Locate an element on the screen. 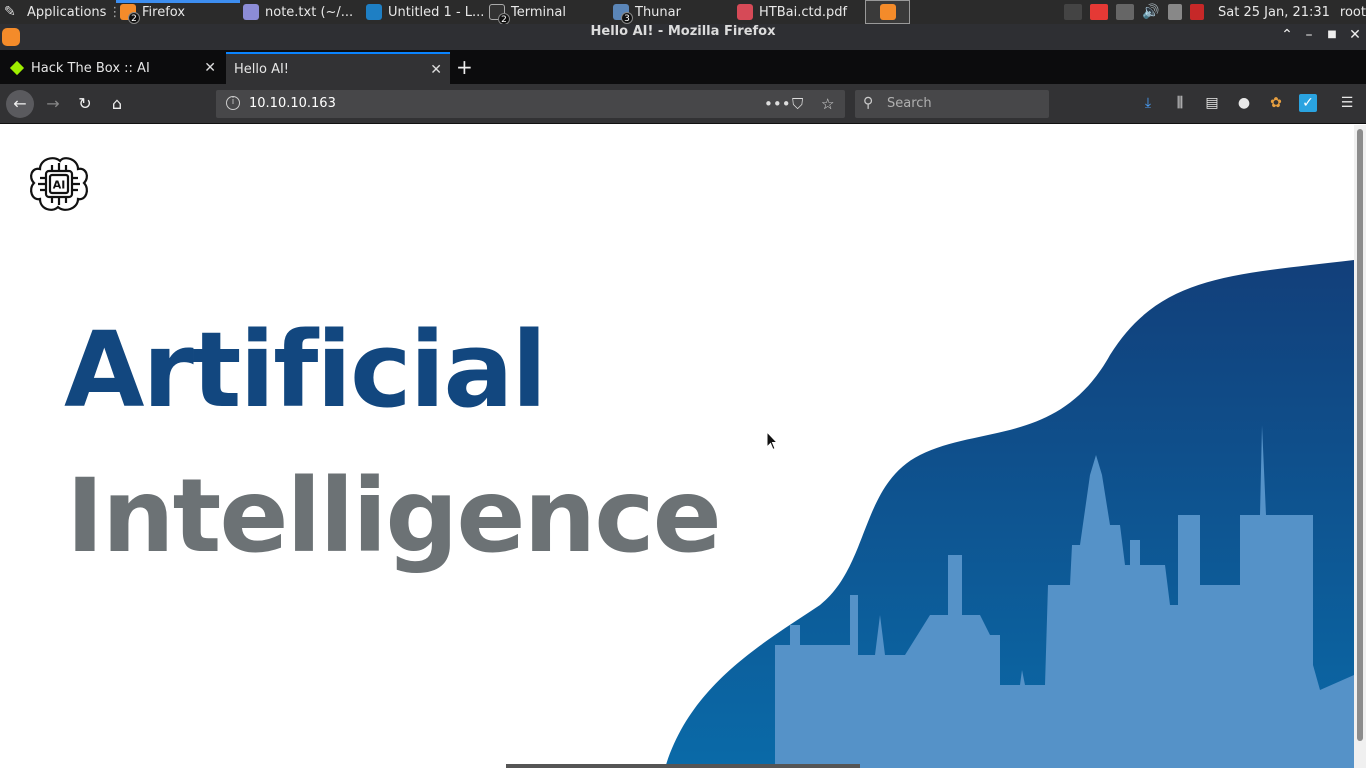 The width and height of the screenshot is (1366, 768). window-minimize-button: – is located at coordinates (1309, 35).